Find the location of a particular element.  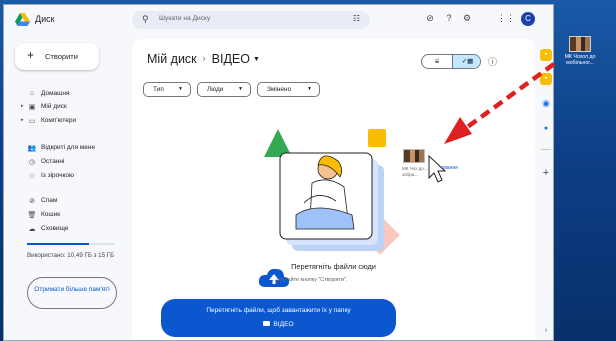

calendar-icon: ▪ is located at coordinates (546, 55).